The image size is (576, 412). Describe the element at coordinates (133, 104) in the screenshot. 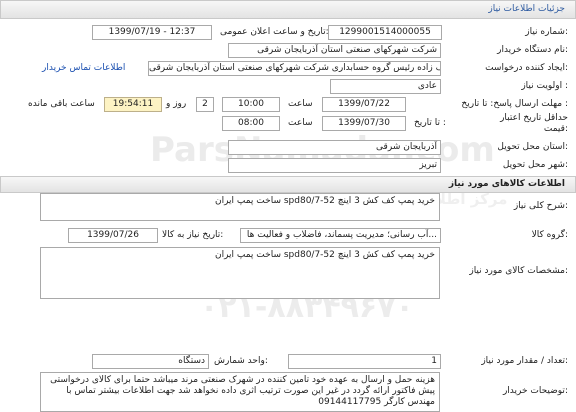

I see `remaining-time-field: 19:54:11` at that location.